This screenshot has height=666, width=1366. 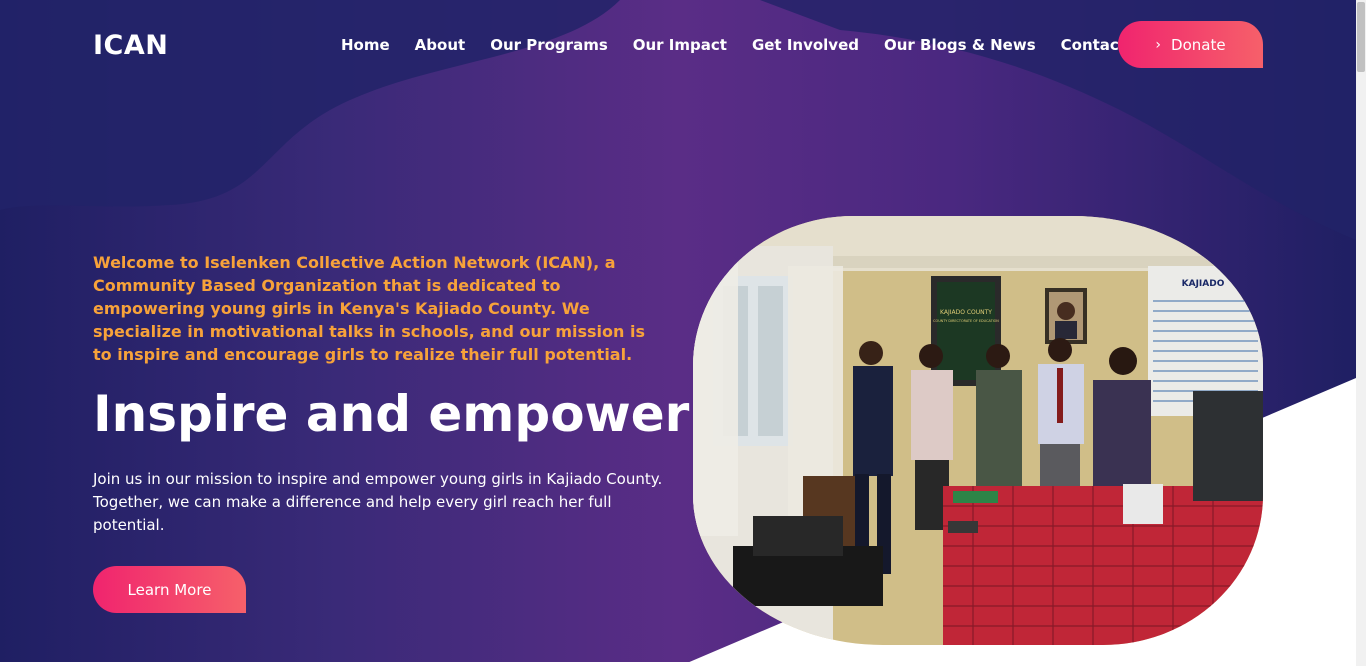 I want to click on nav-item-blogs-news: Our Blogs & News, so click(x=960, y=45).